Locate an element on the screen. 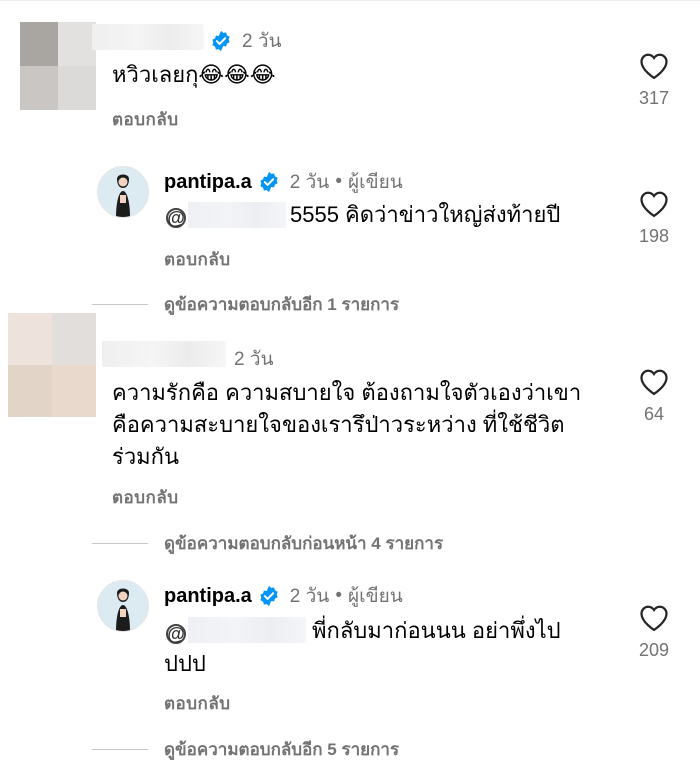  like-control: 198 is located at coordinates (654, 218).